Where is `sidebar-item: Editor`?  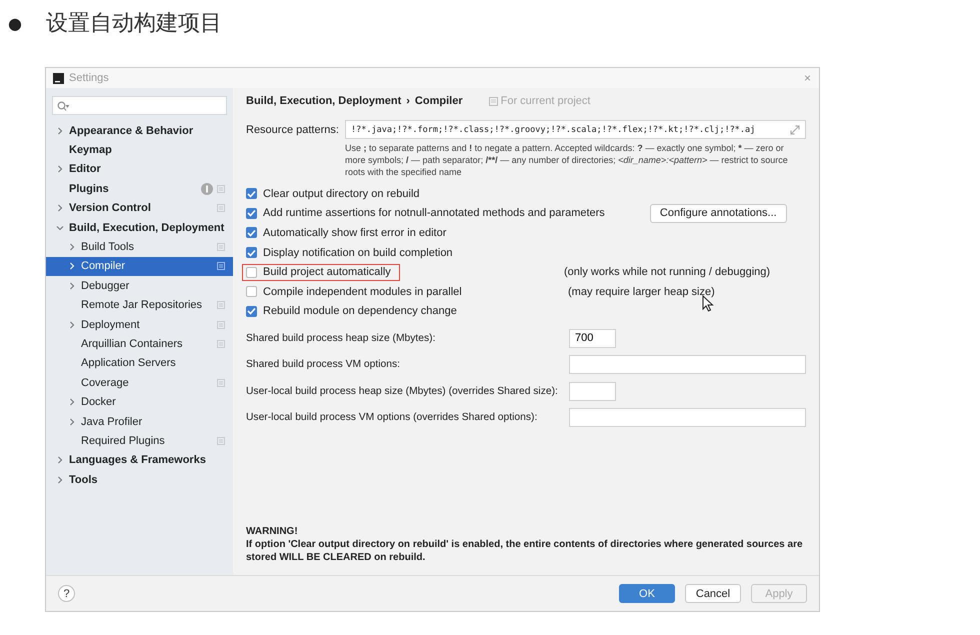 sidebar-item: Editor is located at coordinates (139, 170).